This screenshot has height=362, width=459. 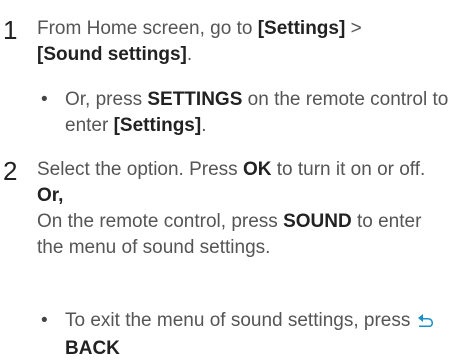 What do you see at coordinates (160, 221) in the screenshot?
I see `alt-text-before: On the remote control, press` at bounding box center [160, 221].